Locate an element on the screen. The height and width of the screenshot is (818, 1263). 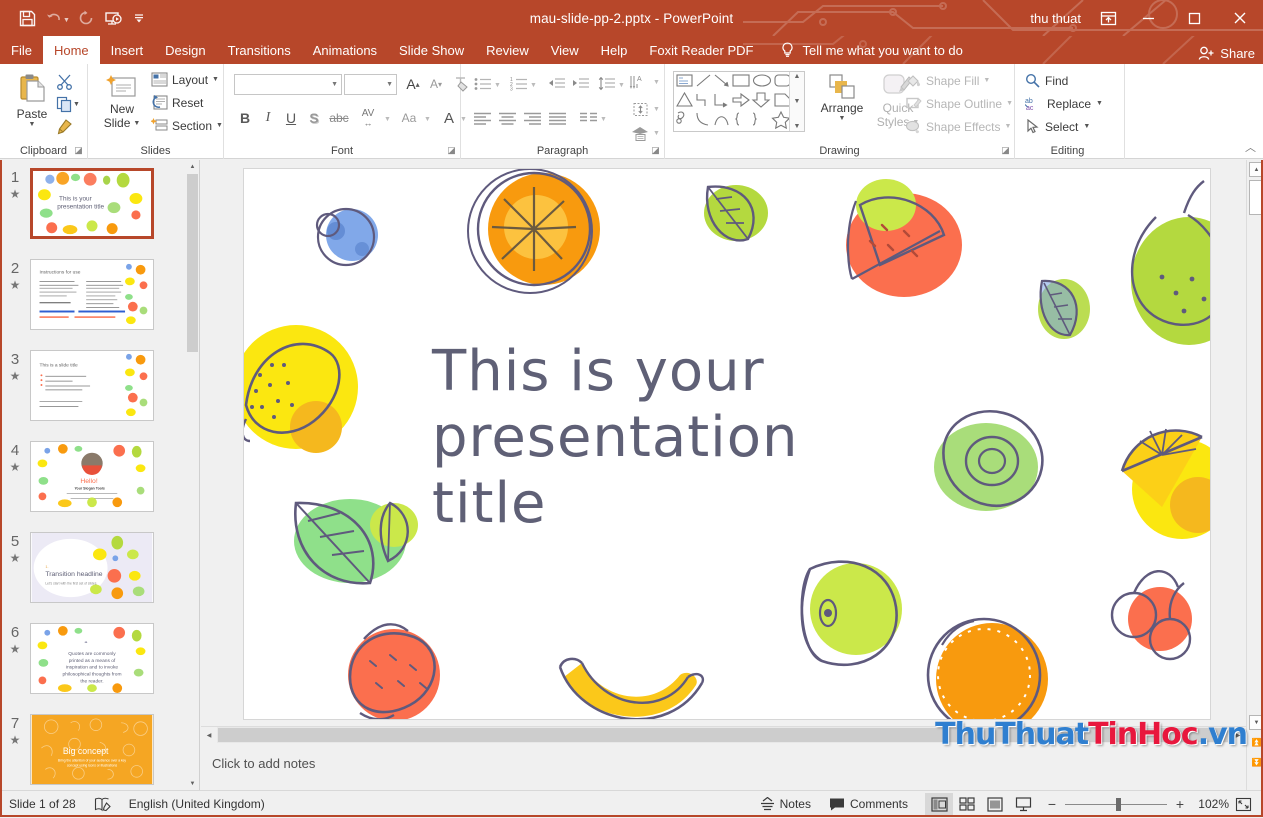
font-name-caret: ▼ is located at coordinates (334, 84).